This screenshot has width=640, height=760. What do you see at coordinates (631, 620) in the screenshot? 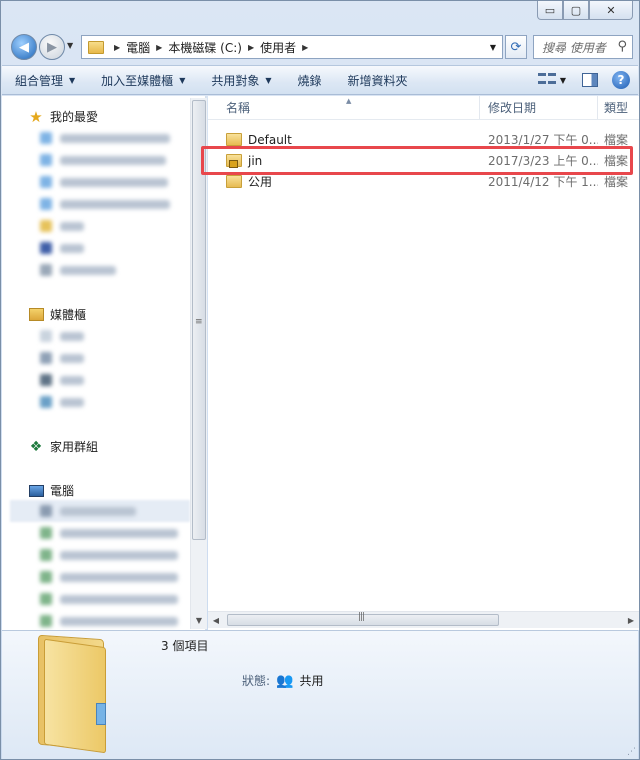
I see `scroll-right-arrow-icon: ▶` at bounding box center [631, 620].